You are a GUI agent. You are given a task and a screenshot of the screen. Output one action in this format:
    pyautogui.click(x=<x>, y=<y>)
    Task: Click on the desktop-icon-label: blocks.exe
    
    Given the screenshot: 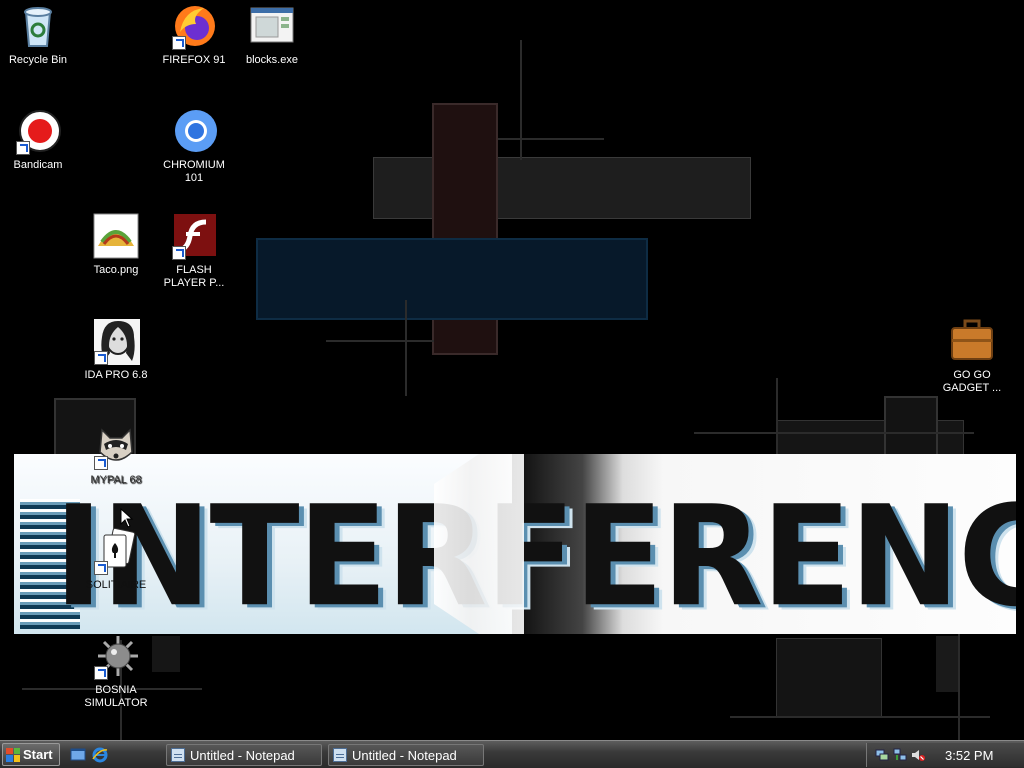 What is the action you would take?
    pyautogui.click(x=272, y=60)
    